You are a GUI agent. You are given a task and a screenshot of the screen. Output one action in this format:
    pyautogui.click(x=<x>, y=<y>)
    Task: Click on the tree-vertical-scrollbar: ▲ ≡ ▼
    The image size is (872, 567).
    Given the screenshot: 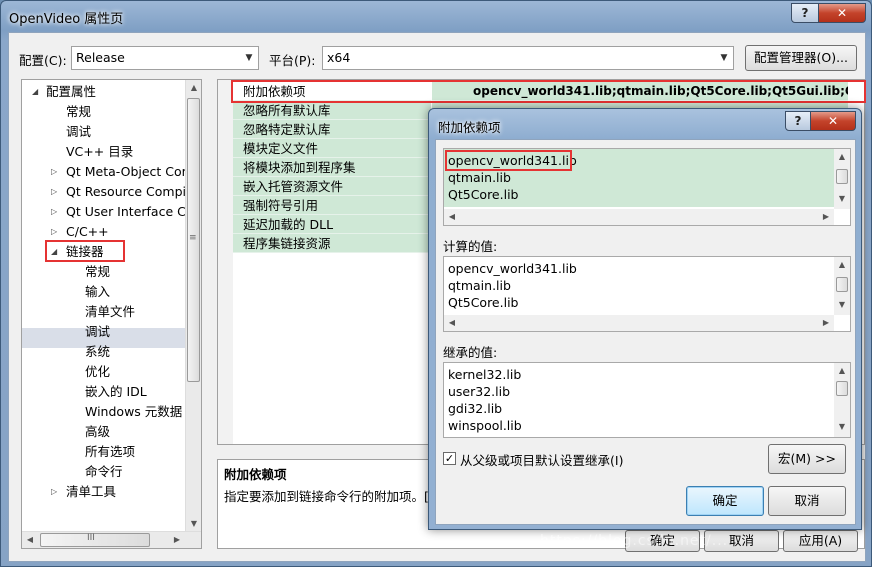 What is the action you would take?
    pyautogui.click(x=193, y=306)
    